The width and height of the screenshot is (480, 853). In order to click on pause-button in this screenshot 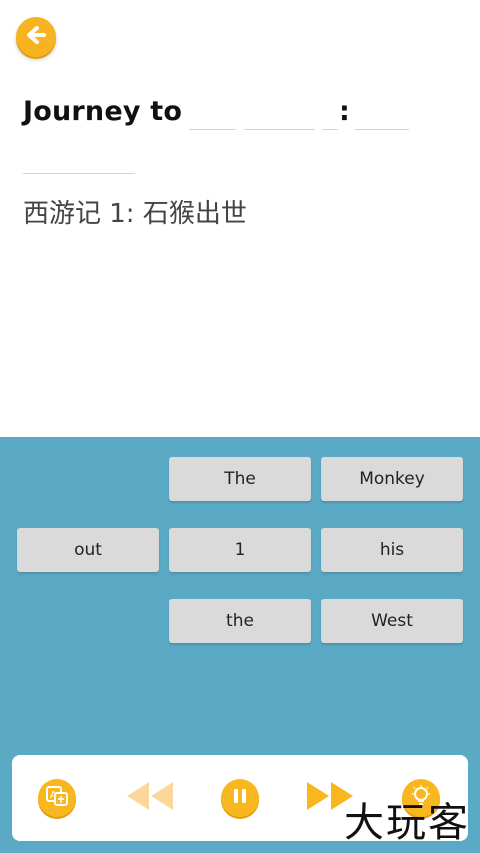, I will do `click(240, 798)`.